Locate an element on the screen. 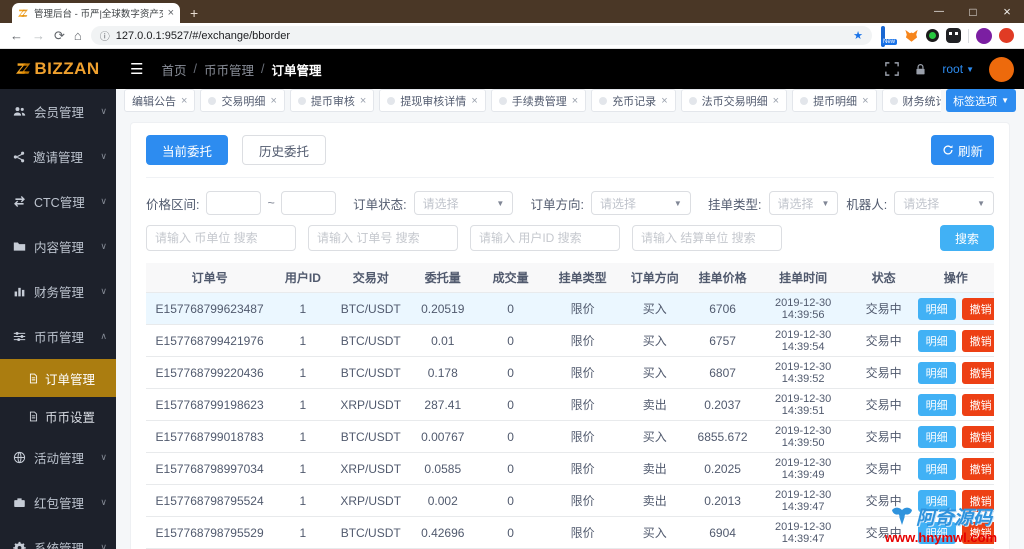  order-direction-select: 请选择 ▼ is located at coordinates (641, 203).